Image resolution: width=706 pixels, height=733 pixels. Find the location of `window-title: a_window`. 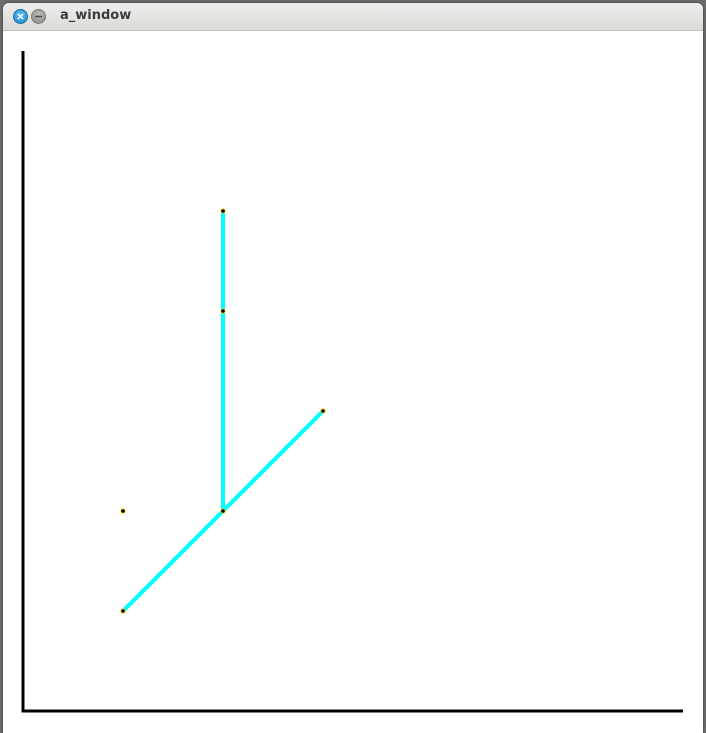

window-title: a_window is located at coordinates (96, 15).